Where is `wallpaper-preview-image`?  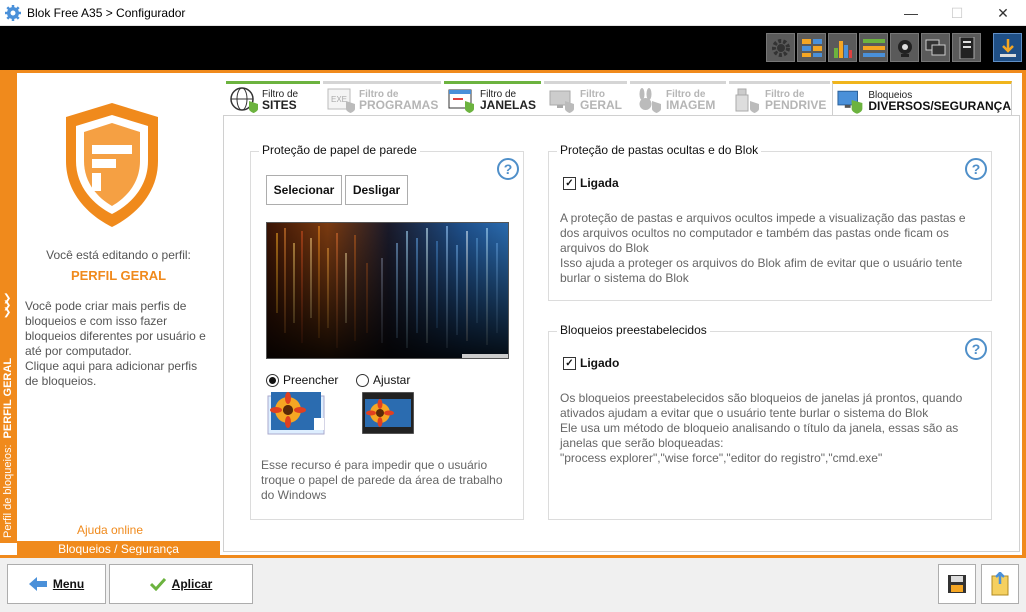
wallpaper-preview-image is located at coordinates (387, 290).